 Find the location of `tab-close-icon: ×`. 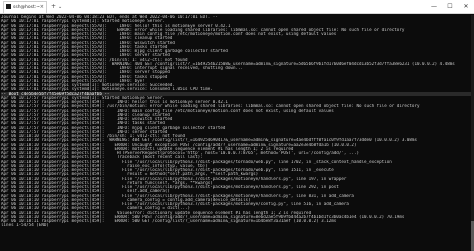

tab-close-icon: × is located at coordinates (42, 7).